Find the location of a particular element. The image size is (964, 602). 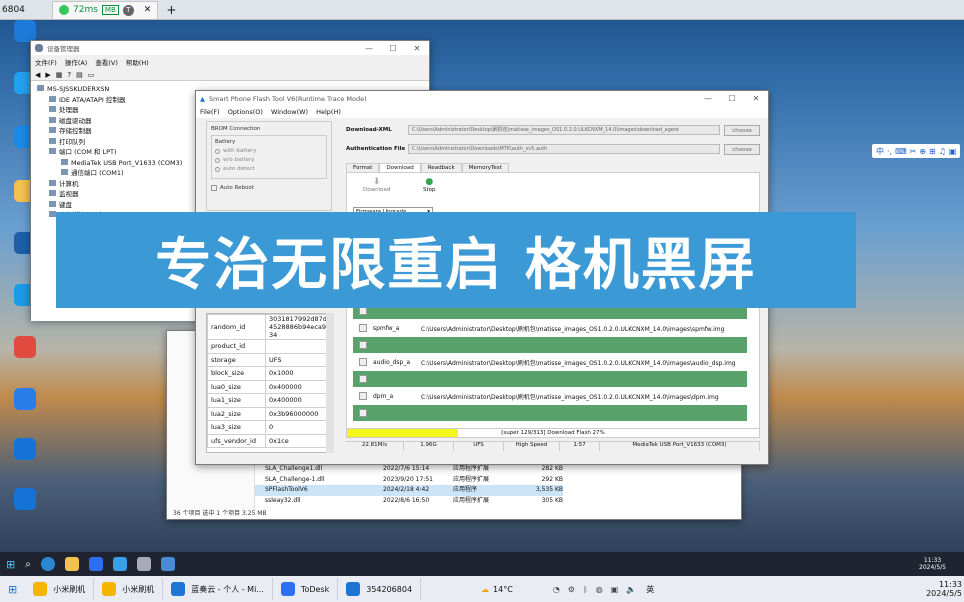

properties-icon: ▤ is located at coordinates (79, 75).